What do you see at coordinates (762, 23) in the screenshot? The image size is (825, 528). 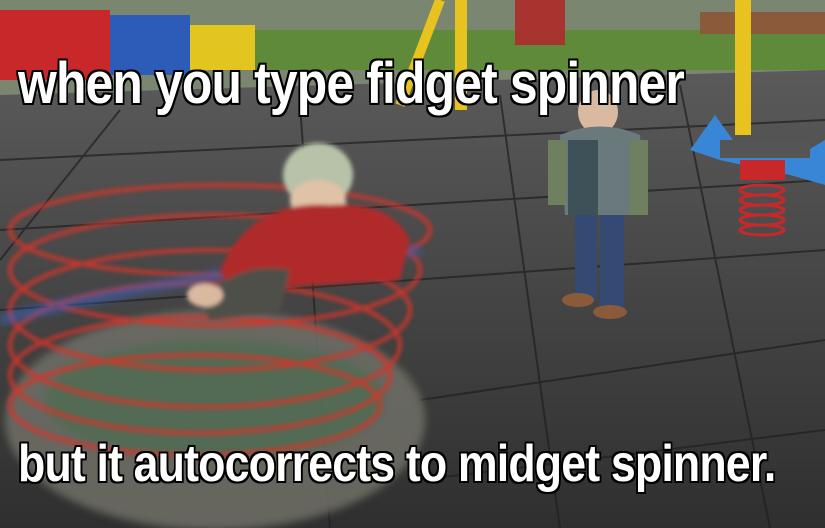 I see `park-bench` at bounding box center [762, 23].